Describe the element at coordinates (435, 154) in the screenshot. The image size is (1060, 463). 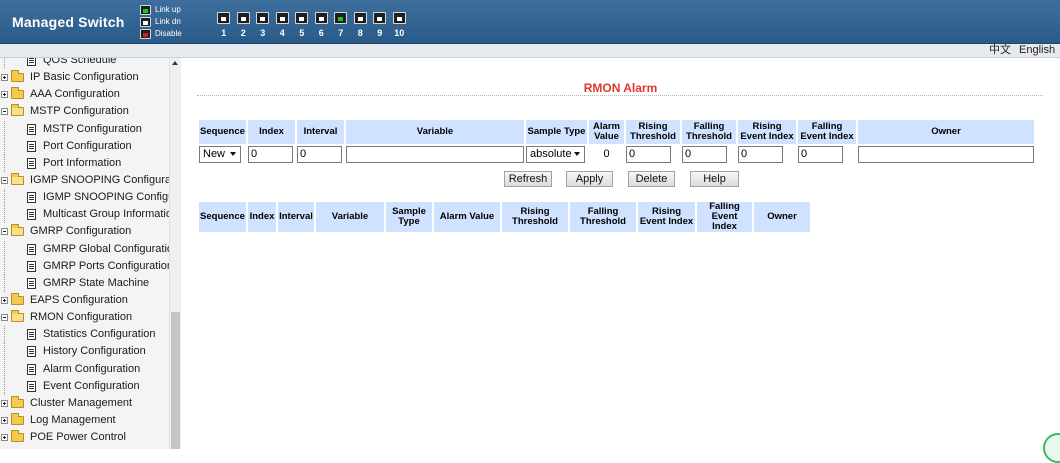
I see `variable-input` at that location.